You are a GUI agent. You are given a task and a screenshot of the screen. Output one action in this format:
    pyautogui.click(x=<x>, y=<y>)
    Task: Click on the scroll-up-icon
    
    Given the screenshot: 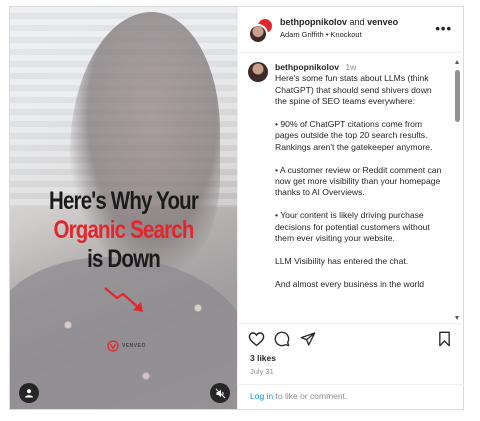 What is the action you would take?
    pyautogui.click(x=457, y=62)
    